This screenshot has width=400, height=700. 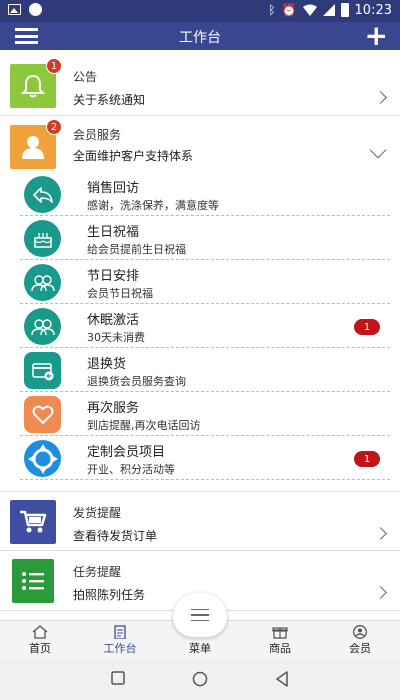 What do you see at coordinates (113, 276) in the screenshot?
I see `member-item-title: 节日安排` at bounding box center [113, 276].